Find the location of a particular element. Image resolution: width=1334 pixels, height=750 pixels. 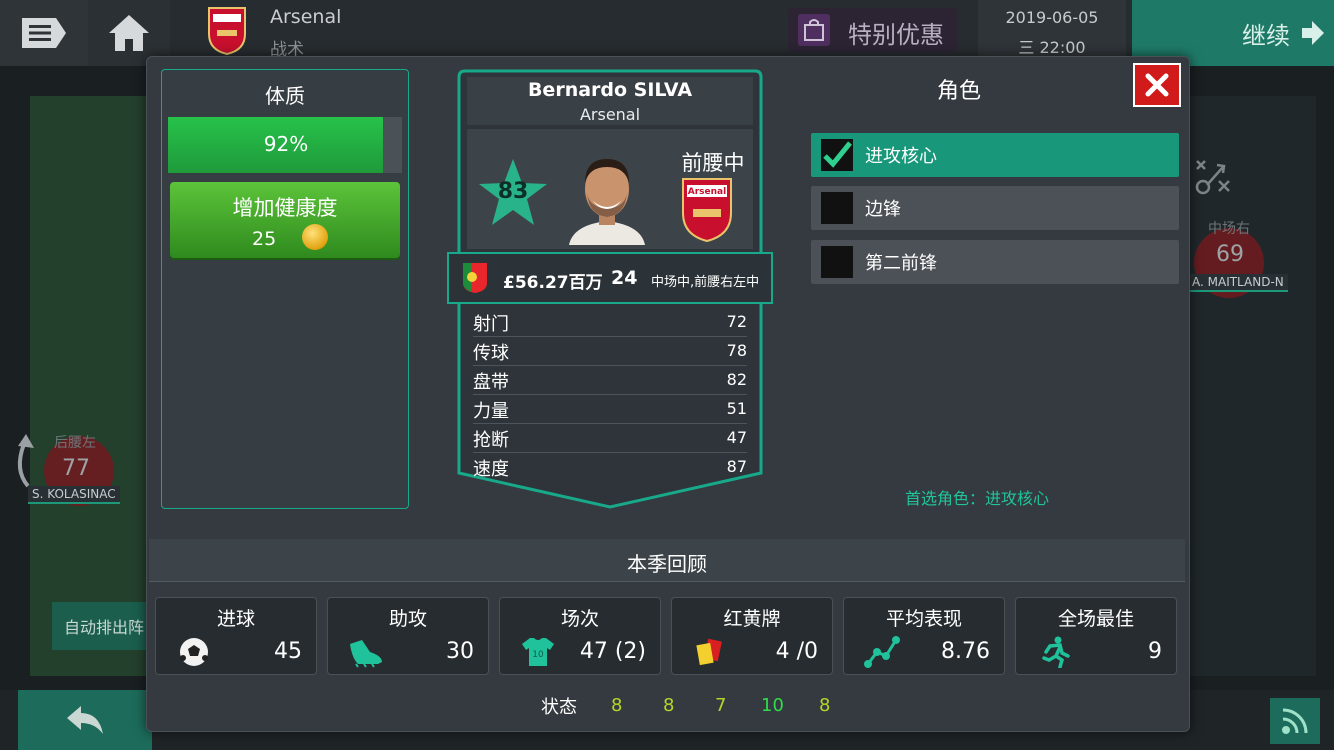

background-player-rating: 77 is located at coordinates (76, 468).